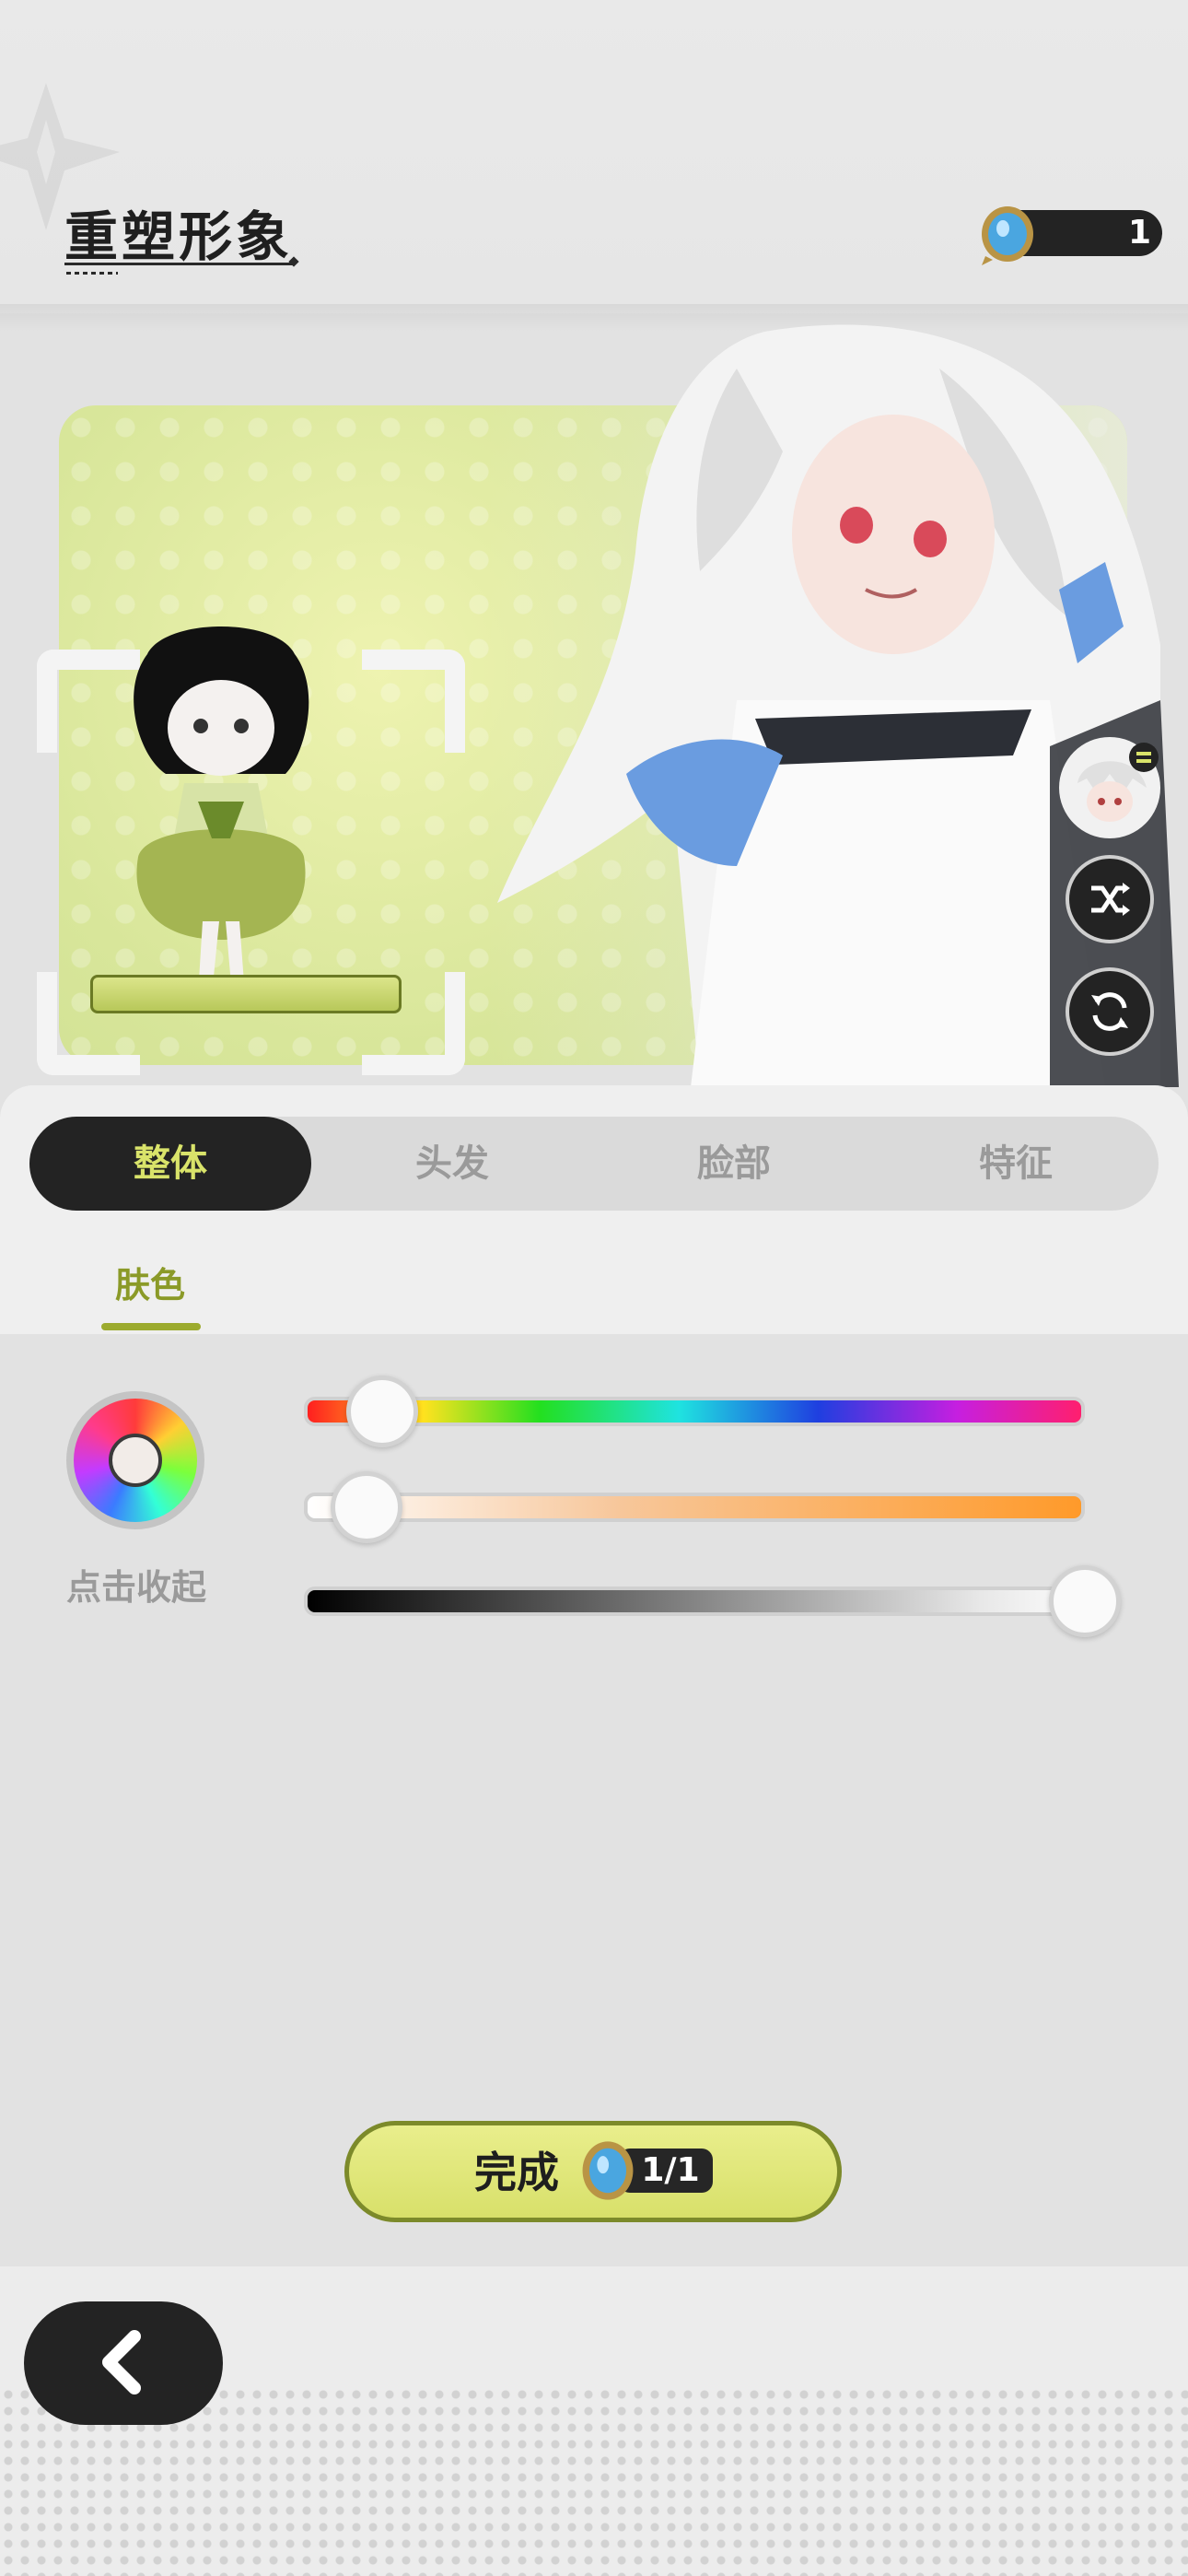  I want to click on hue-slider-thumb, so click(381, 1411).